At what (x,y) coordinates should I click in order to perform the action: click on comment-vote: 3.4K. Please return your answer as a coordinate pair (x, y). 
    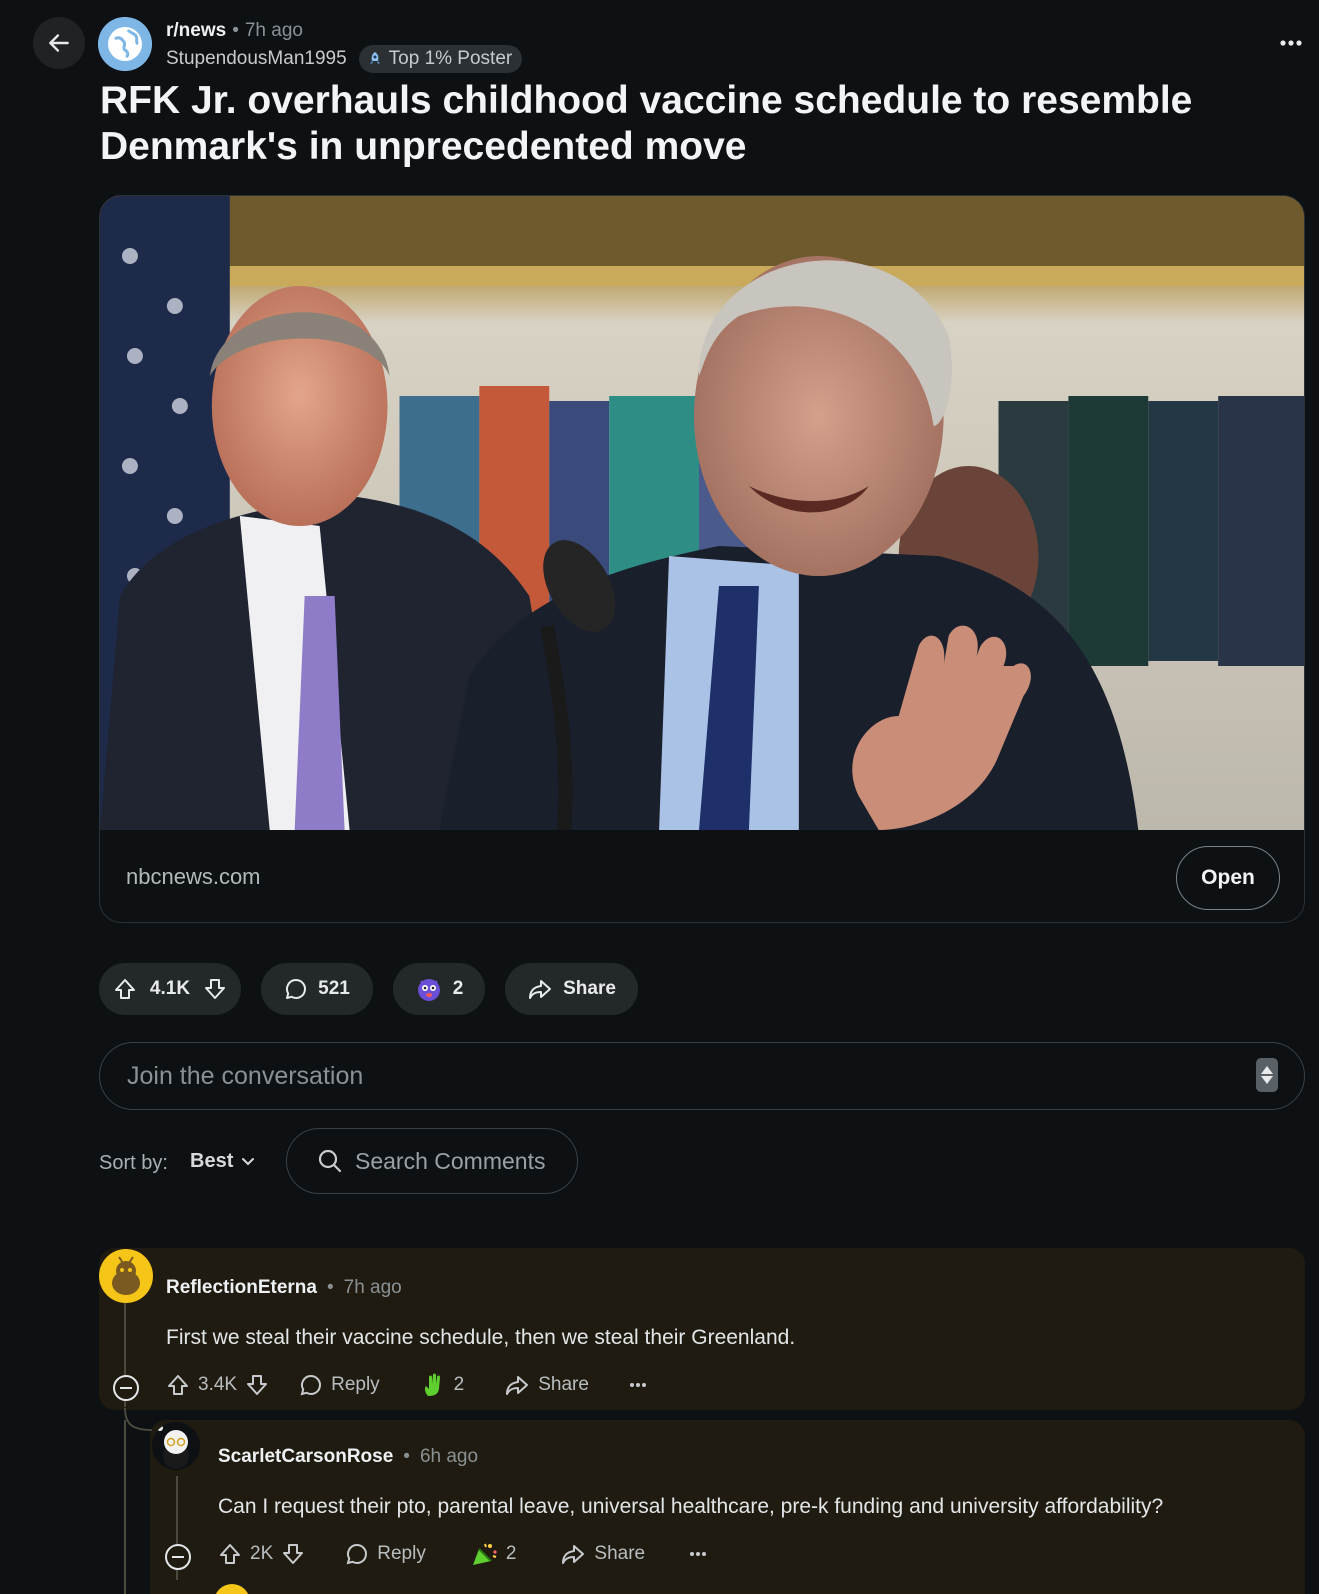
    Looking at the image, I should click on (217, 1385).